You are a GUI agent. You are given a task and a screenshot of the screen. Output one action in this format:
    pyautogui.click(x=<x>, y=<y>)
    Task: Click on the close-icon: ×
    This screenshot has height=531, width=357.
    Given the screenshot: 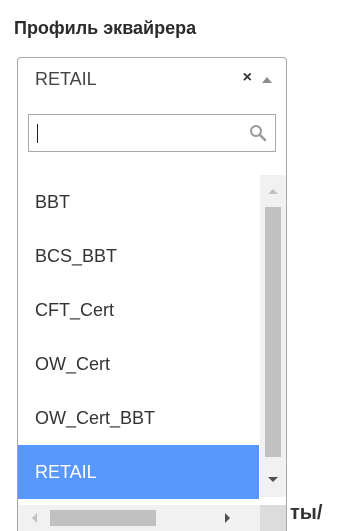 What is the action you would take?
    pyautogui.click(x=247, y=78)
    